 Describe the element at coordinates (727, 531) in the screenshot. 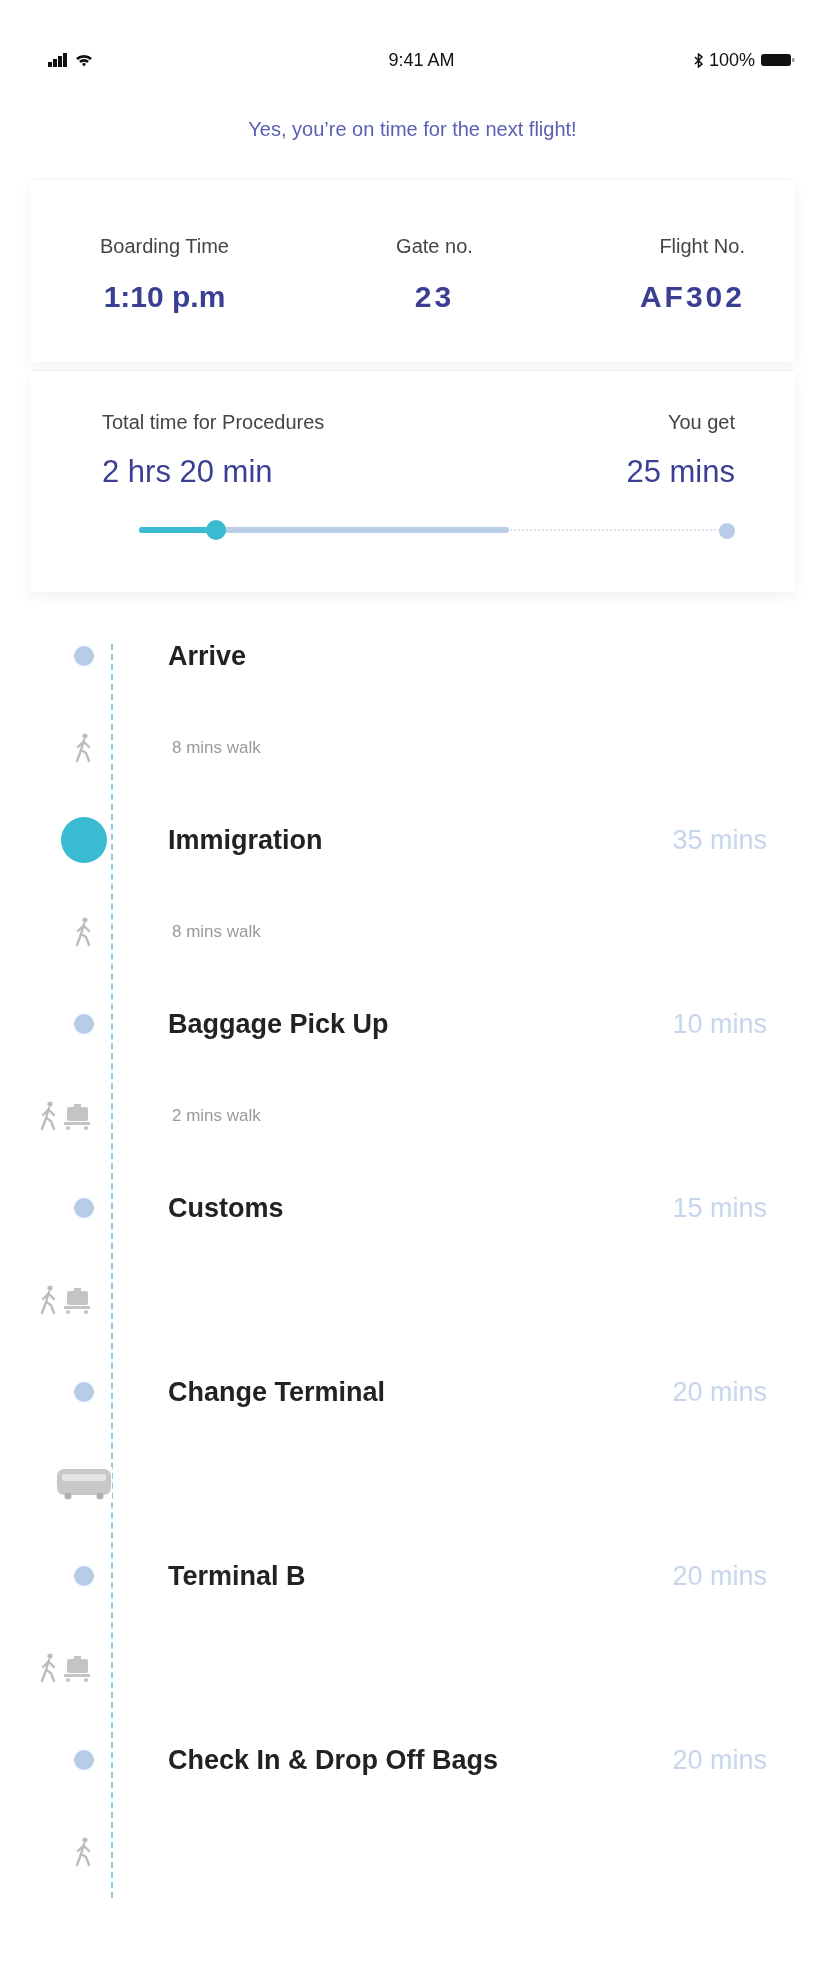

I see `end-dot` at that location.